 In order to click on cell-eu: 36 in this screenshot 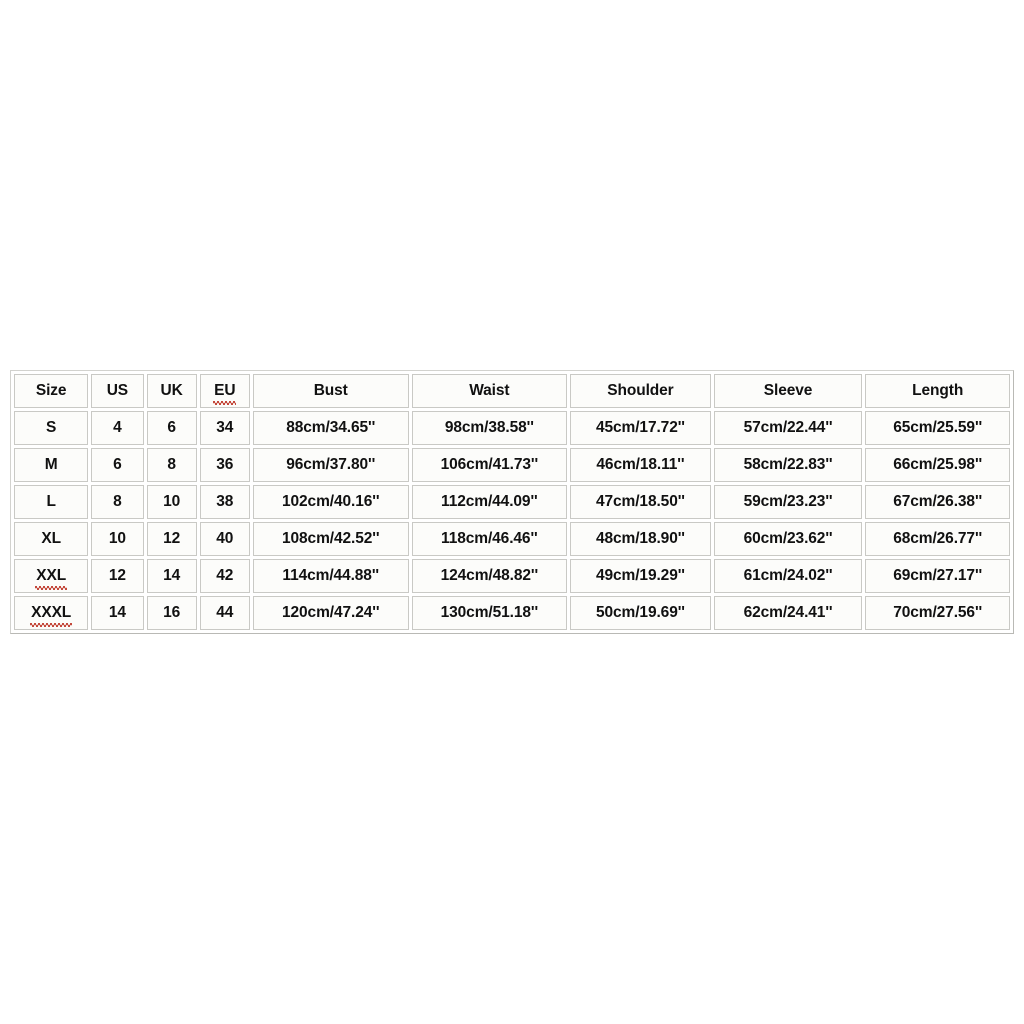, I will do `click(224, 465)`.